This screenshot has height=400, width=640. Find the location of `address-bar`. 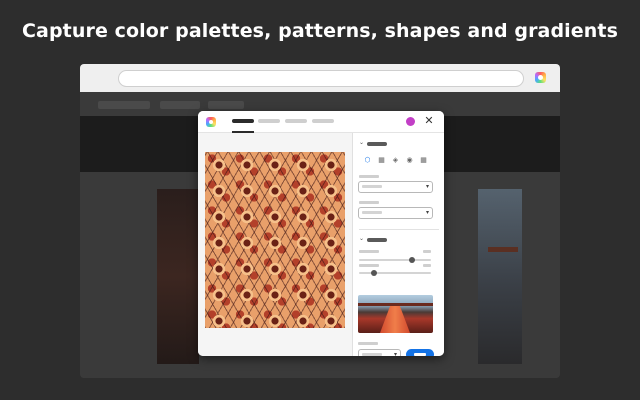

address-bar is located at coordinates (321, 78).